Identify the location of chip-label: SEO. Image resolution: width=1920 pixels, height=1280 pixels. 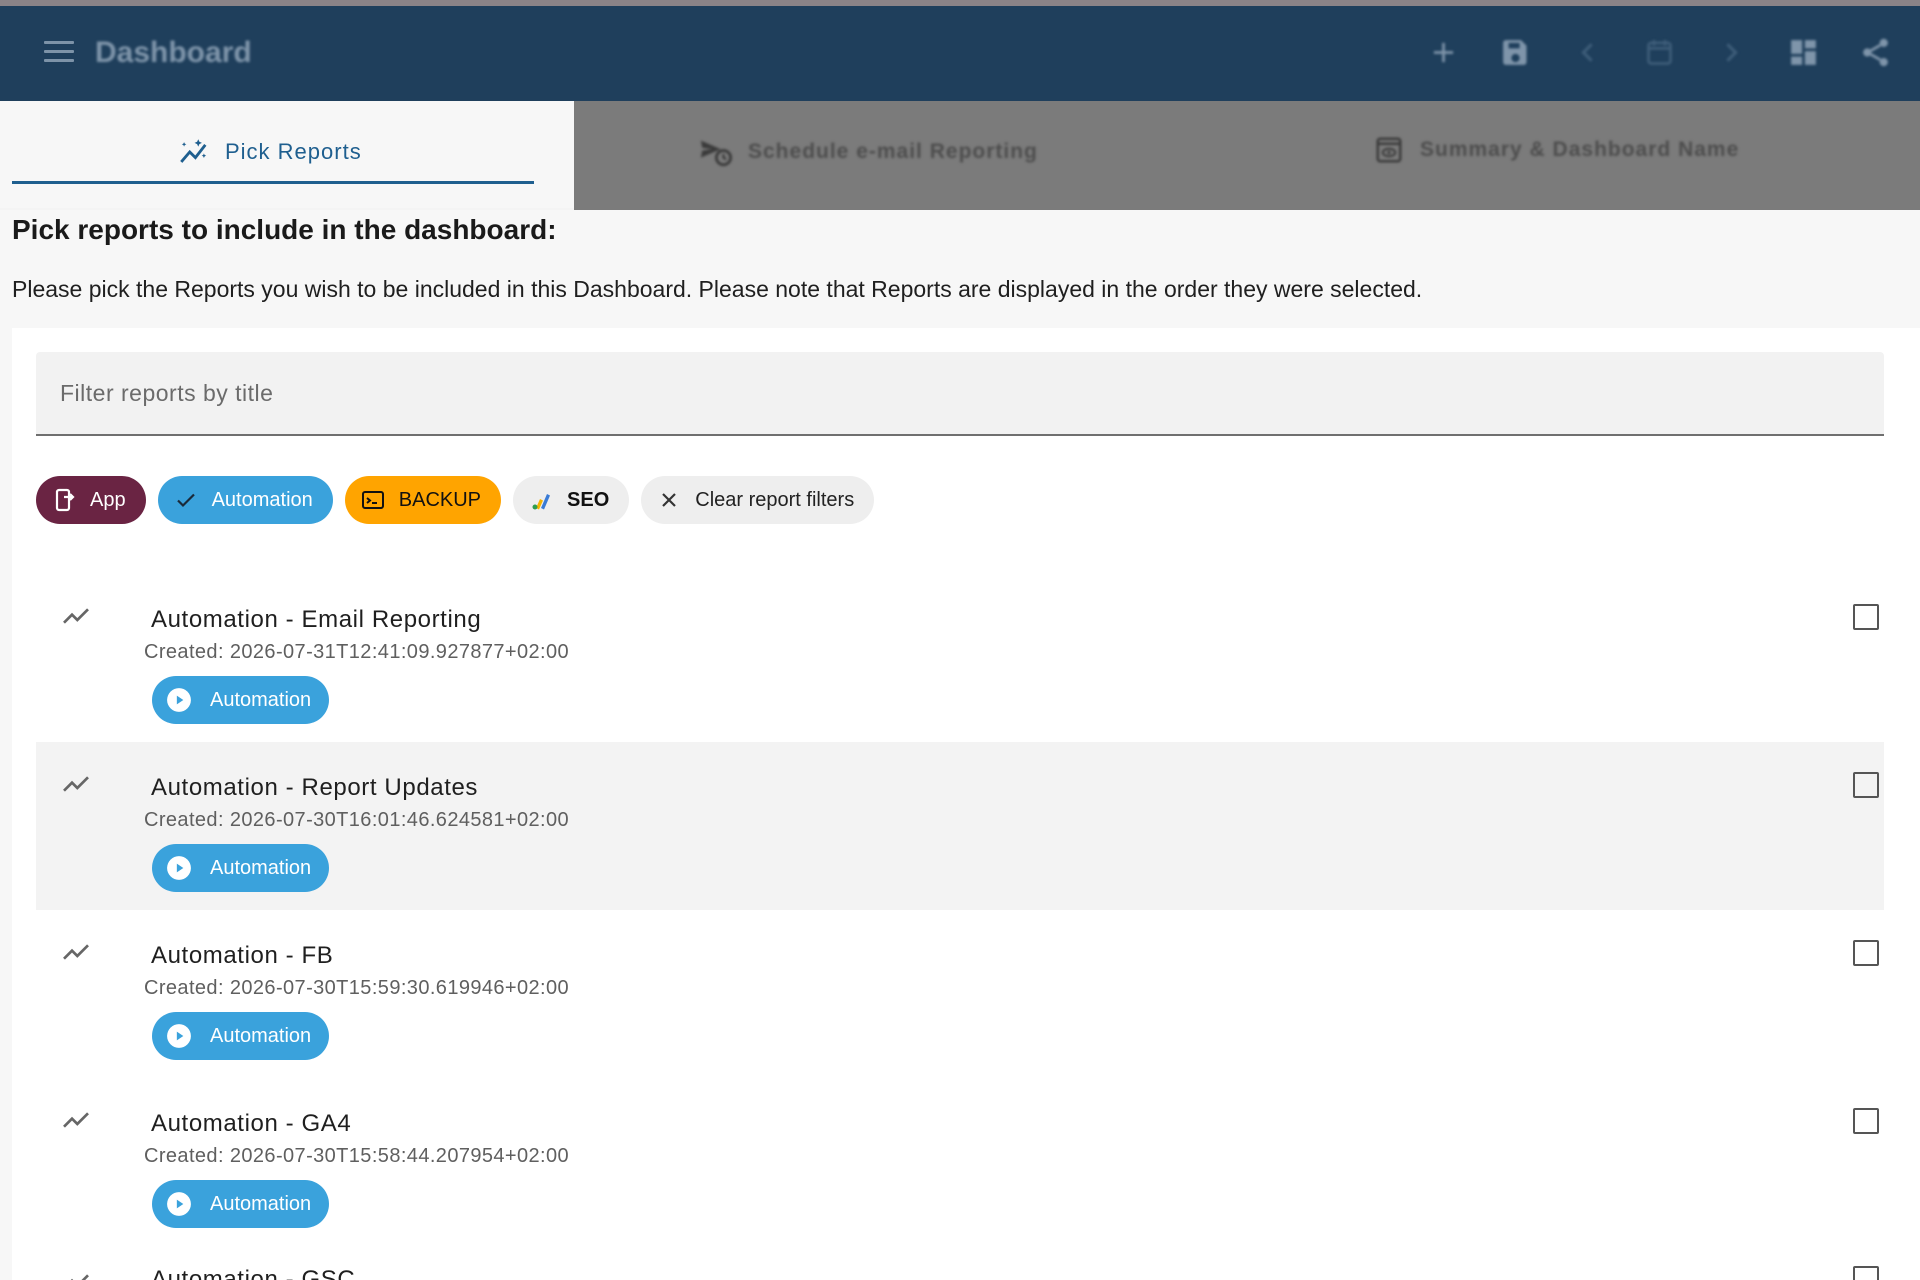
(588, 499).